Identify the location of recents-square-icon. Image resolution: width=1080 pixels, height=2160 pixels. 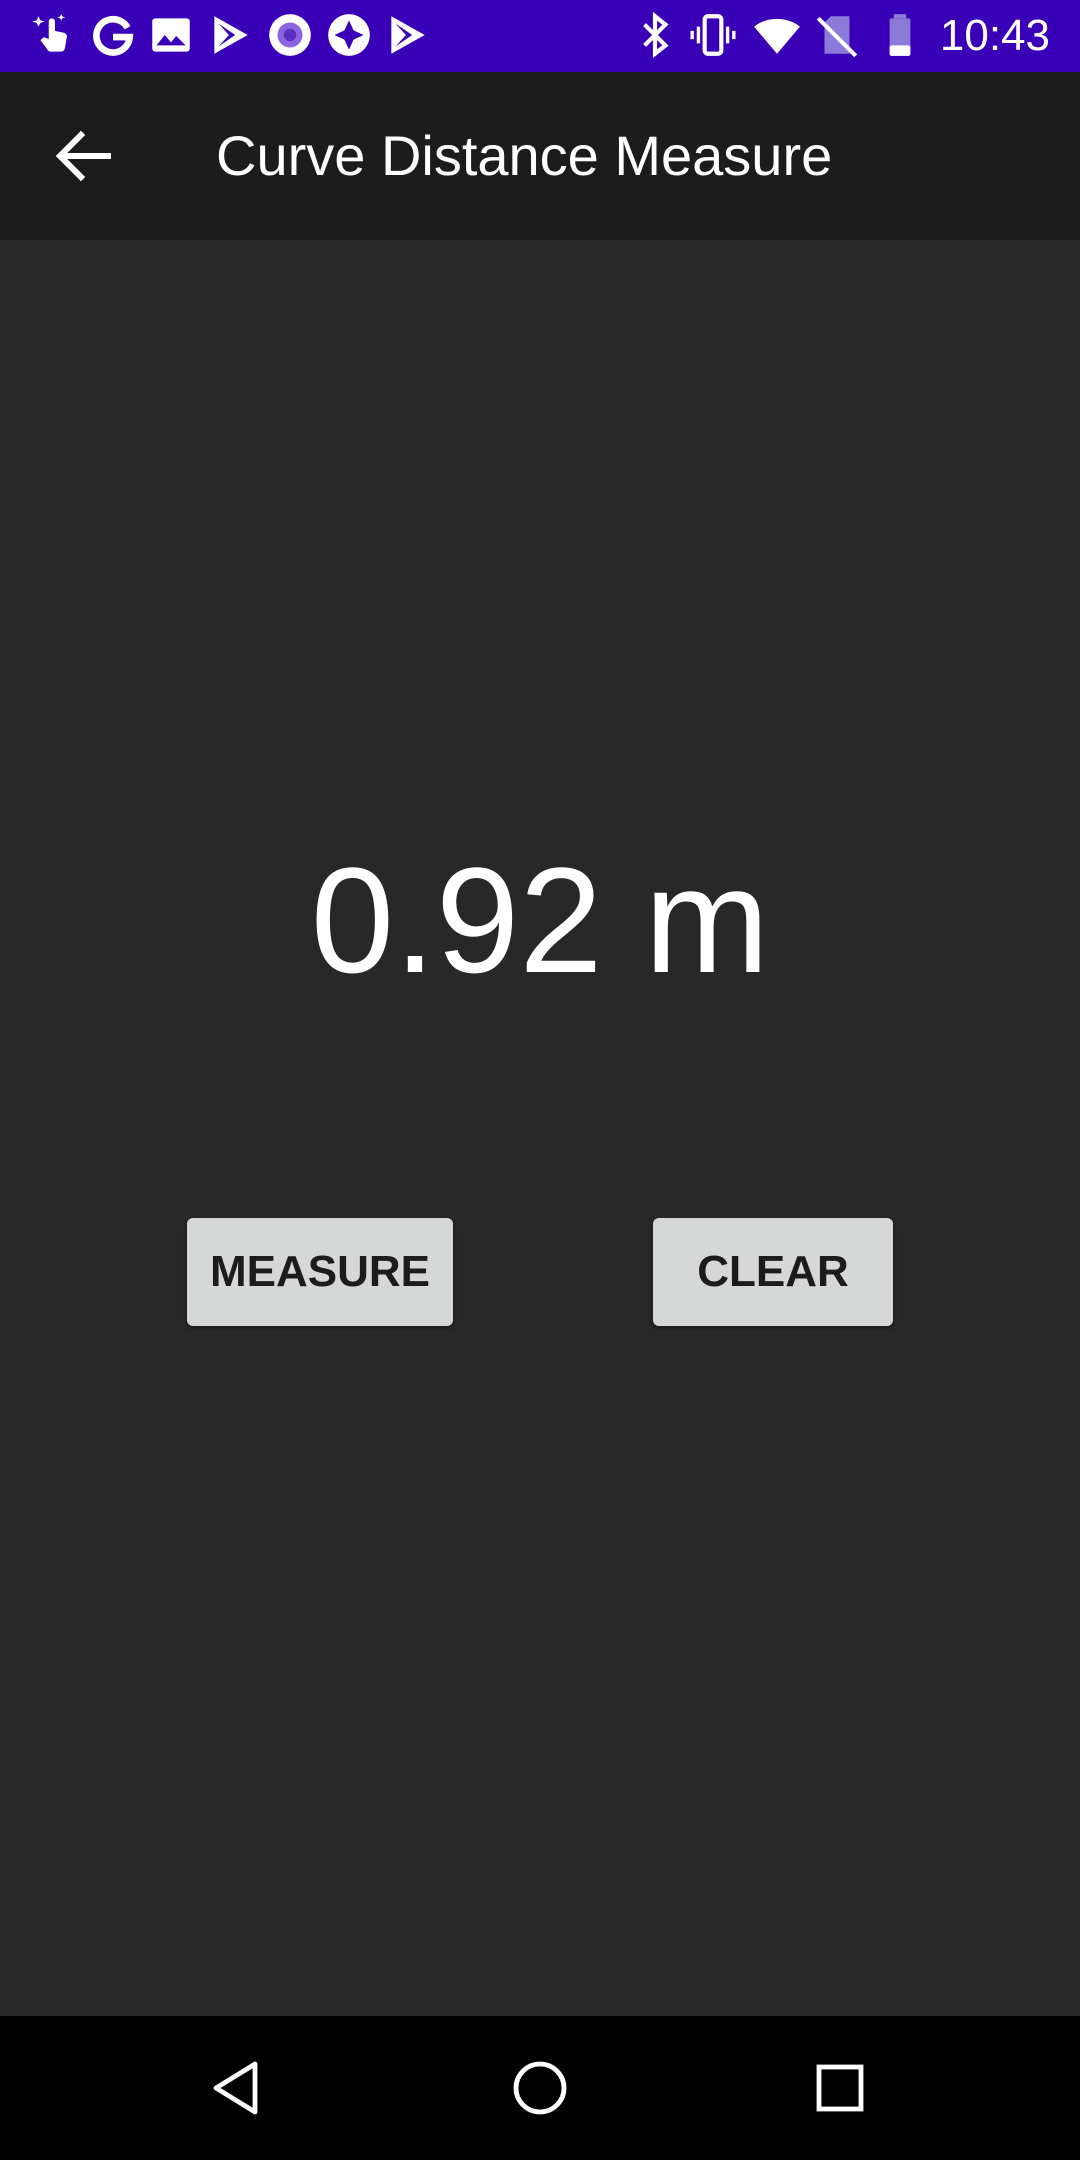
(840, 2088).